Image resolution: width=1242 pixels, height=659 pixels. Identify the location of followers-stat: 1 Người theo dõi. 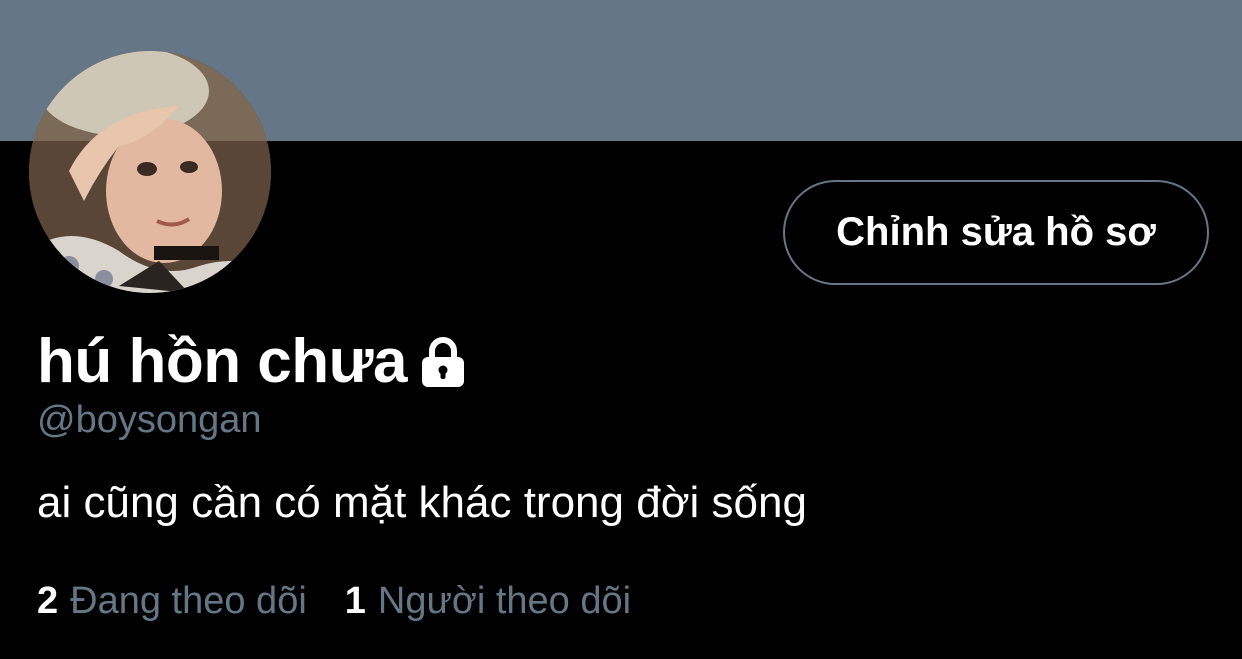
(488, 601).